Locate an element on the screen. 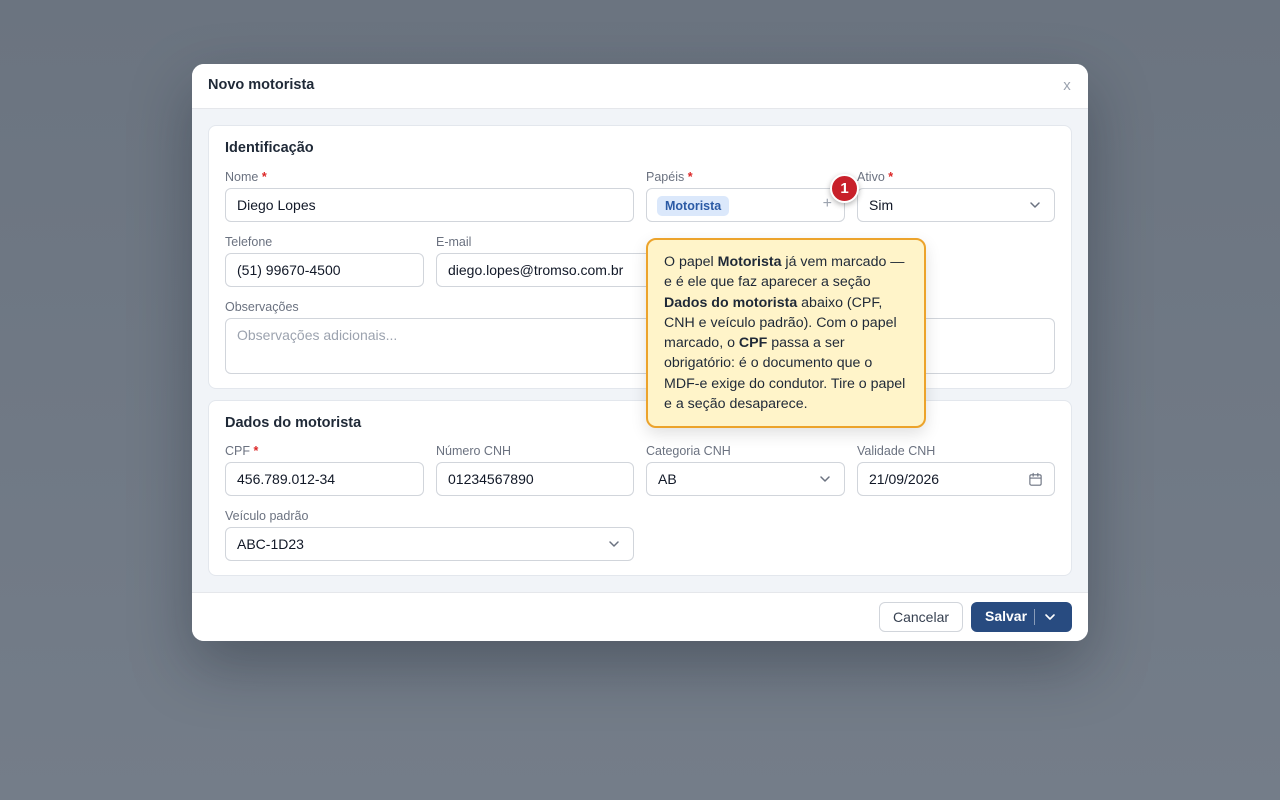  cnh-category-select: AB is located at coordinates (745, 479).